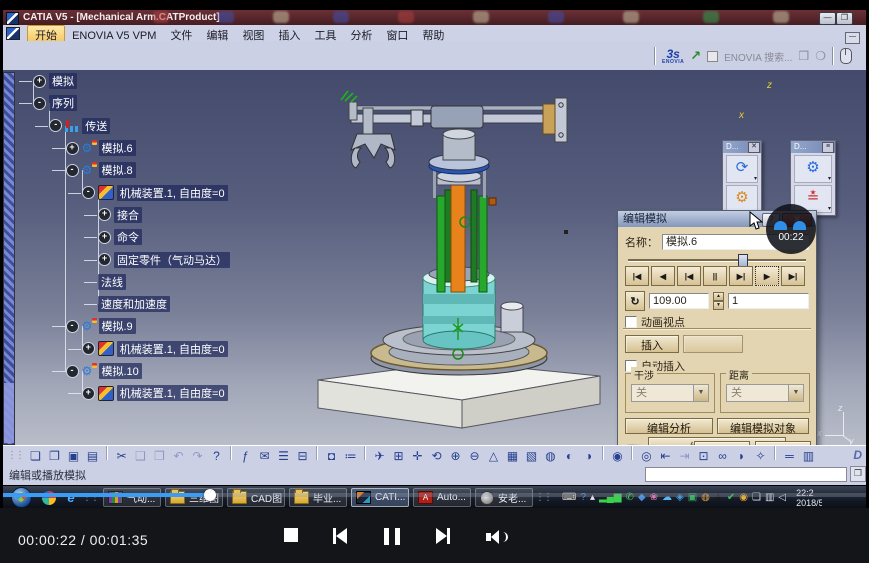 The image size is (869, 563). Describe the element at coordinates (820, 56) in the screenshot. I see `enovia-tool-icon: ❍` at that location.